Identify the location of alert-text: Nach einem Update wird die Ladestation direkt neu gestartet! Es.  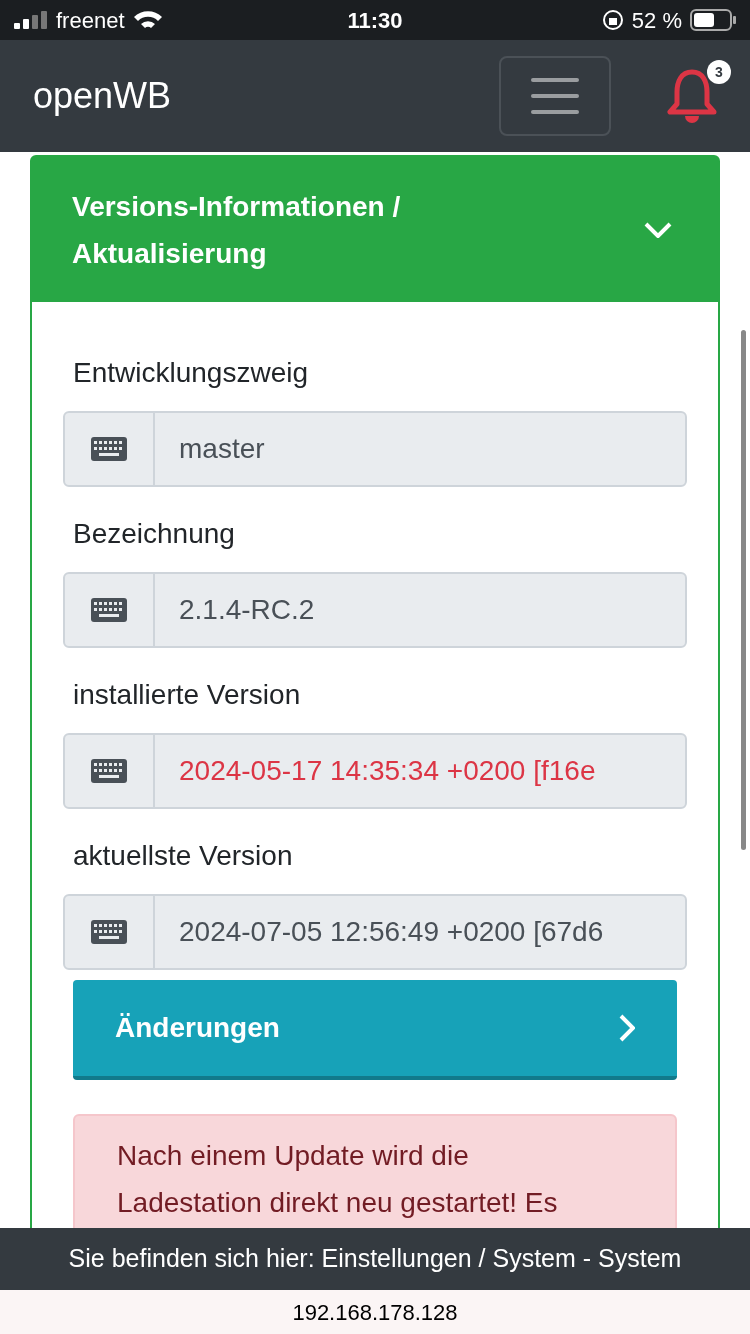
(338, 1179).